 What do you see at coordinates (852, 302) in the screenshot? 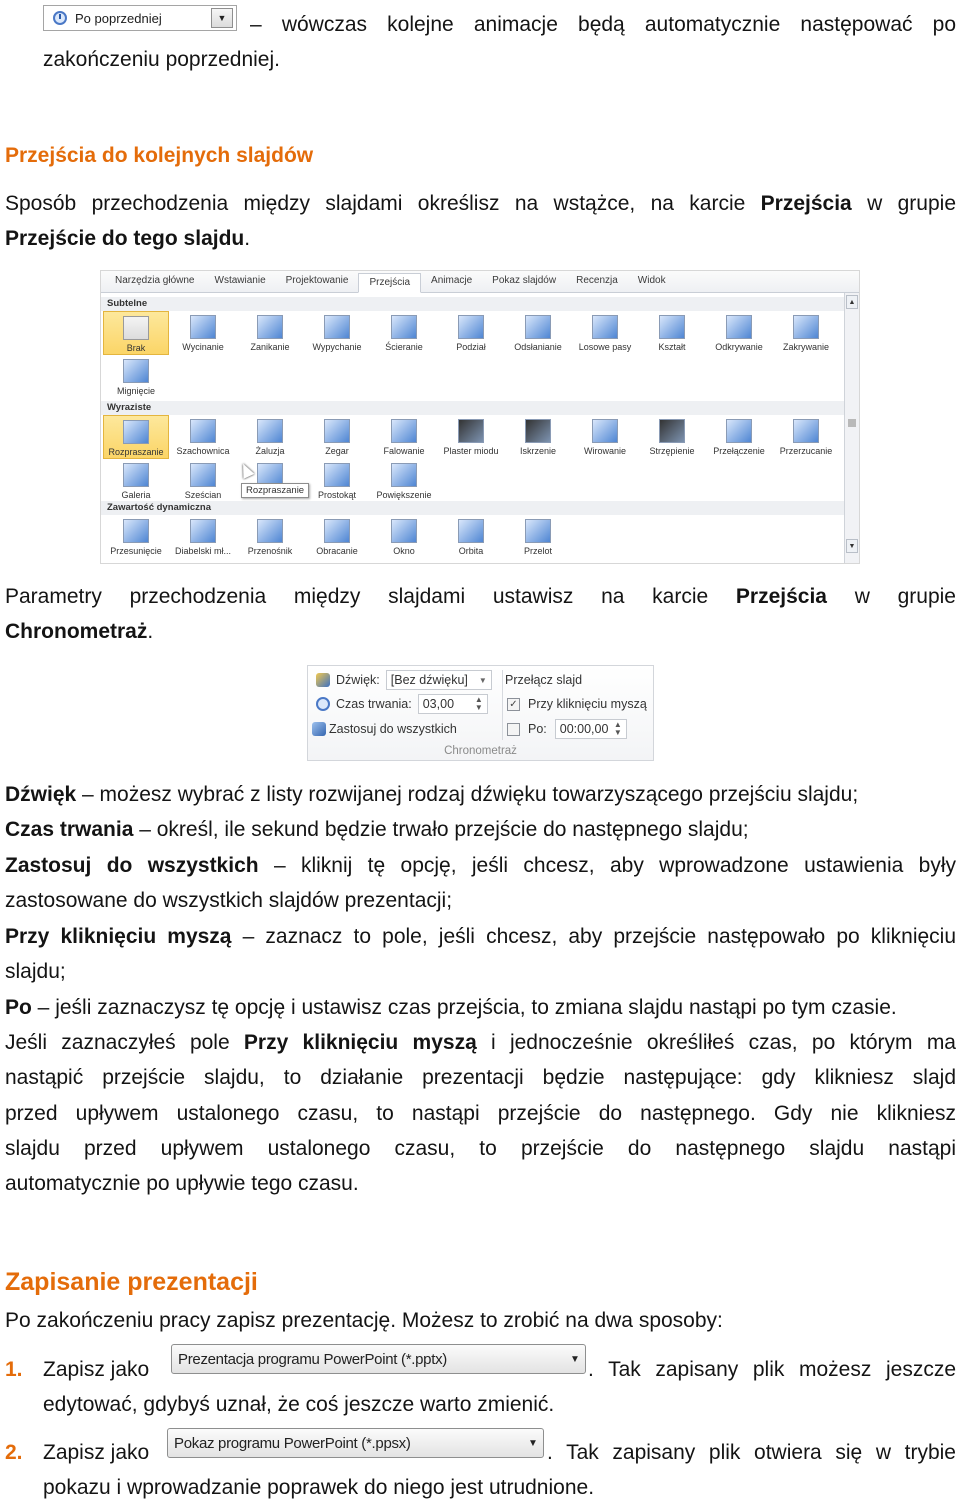
I see `scroll-up-icon: ▲` at bounding box center [852, 302].